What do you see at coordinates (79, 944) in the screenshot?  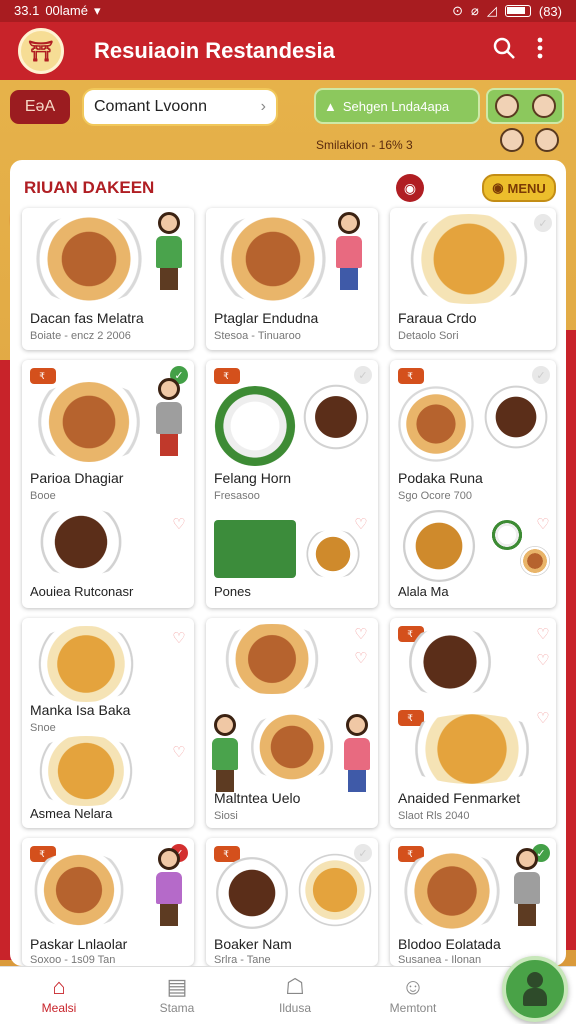 I see `dish-name: Paskar Lnlaolar` at bounding box center [79, 944].